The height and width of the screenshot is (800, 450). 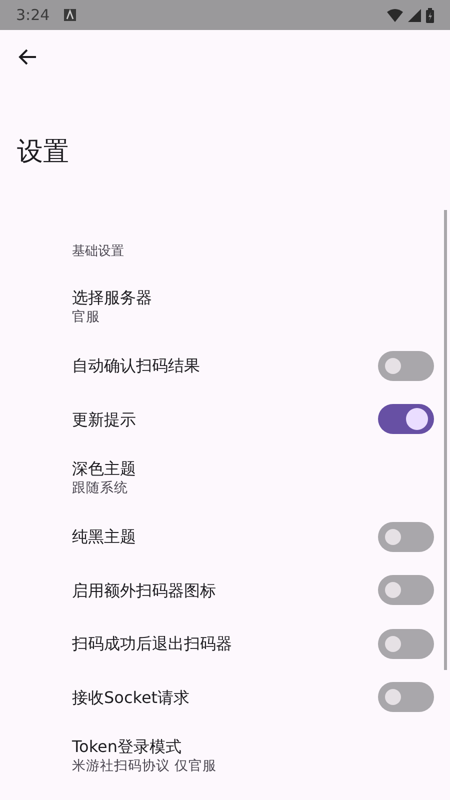 What do you see at coordinates (104, 468) in the screenshot?
I see `setting-title: 深色主题` at bounding box center [104, 468].